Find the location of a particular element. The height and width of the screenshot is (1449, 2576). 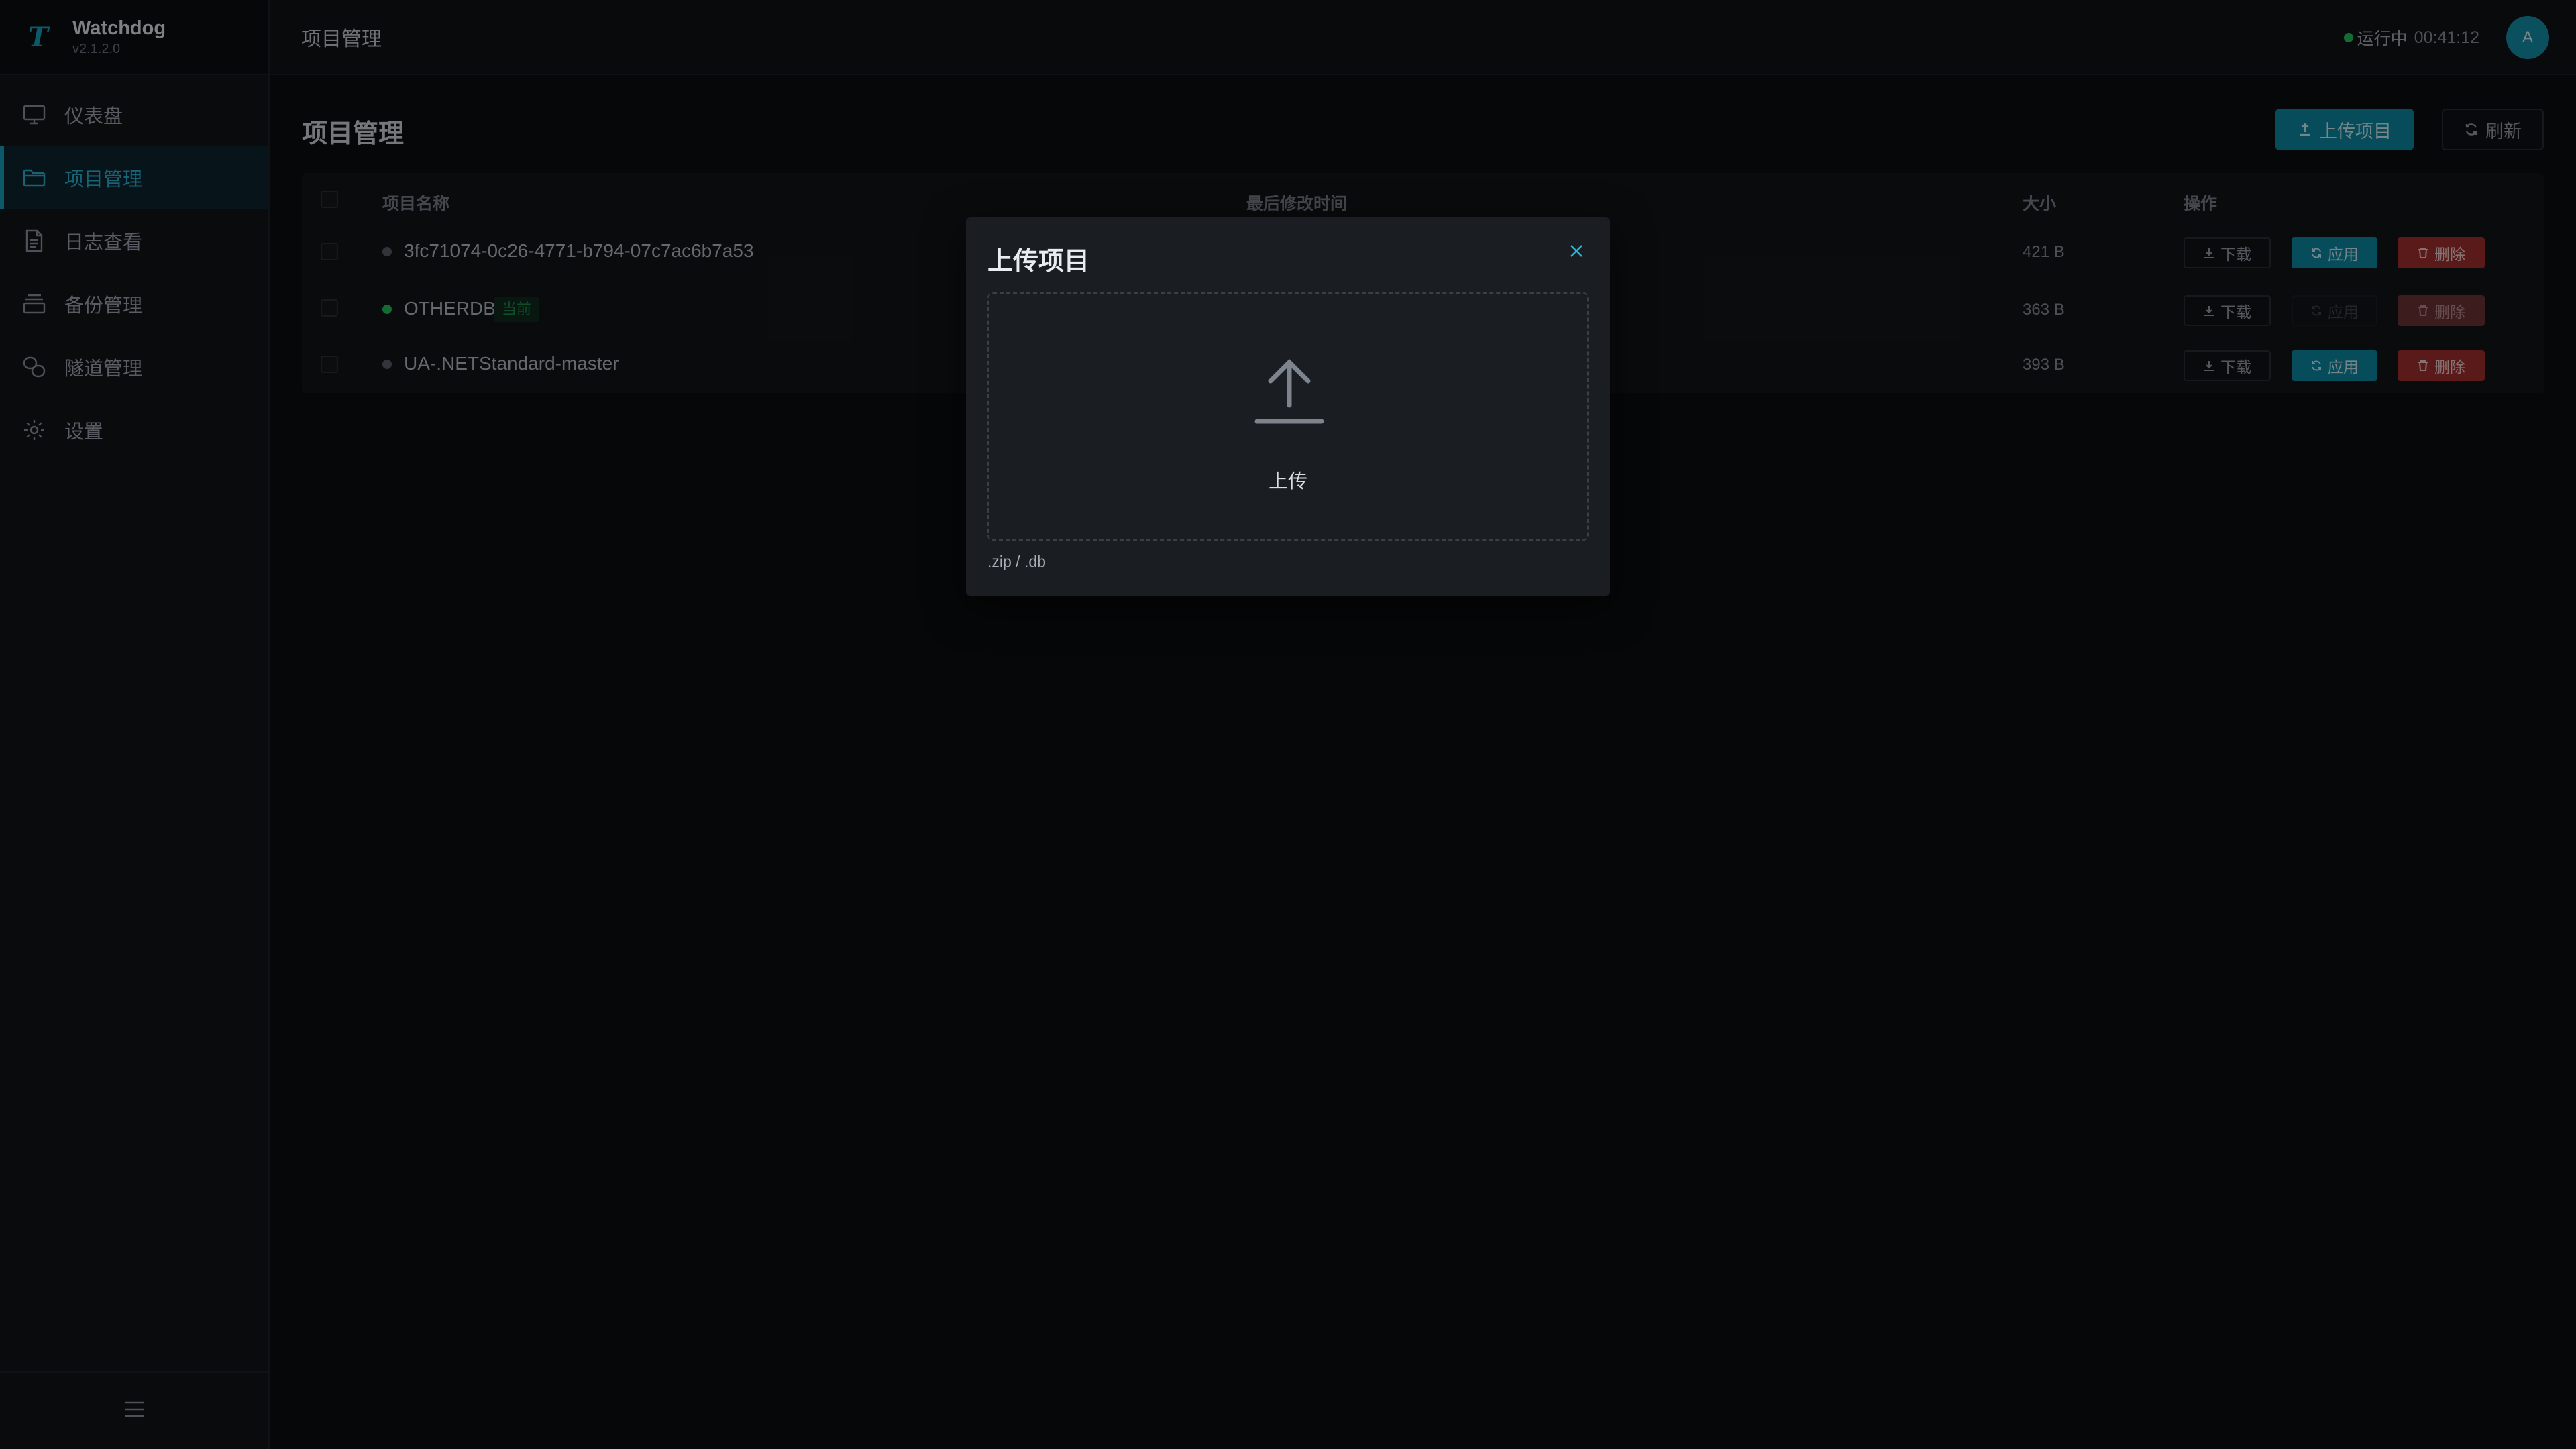

dialog-title: 上传项目 is located at coordinates (1038, 262).